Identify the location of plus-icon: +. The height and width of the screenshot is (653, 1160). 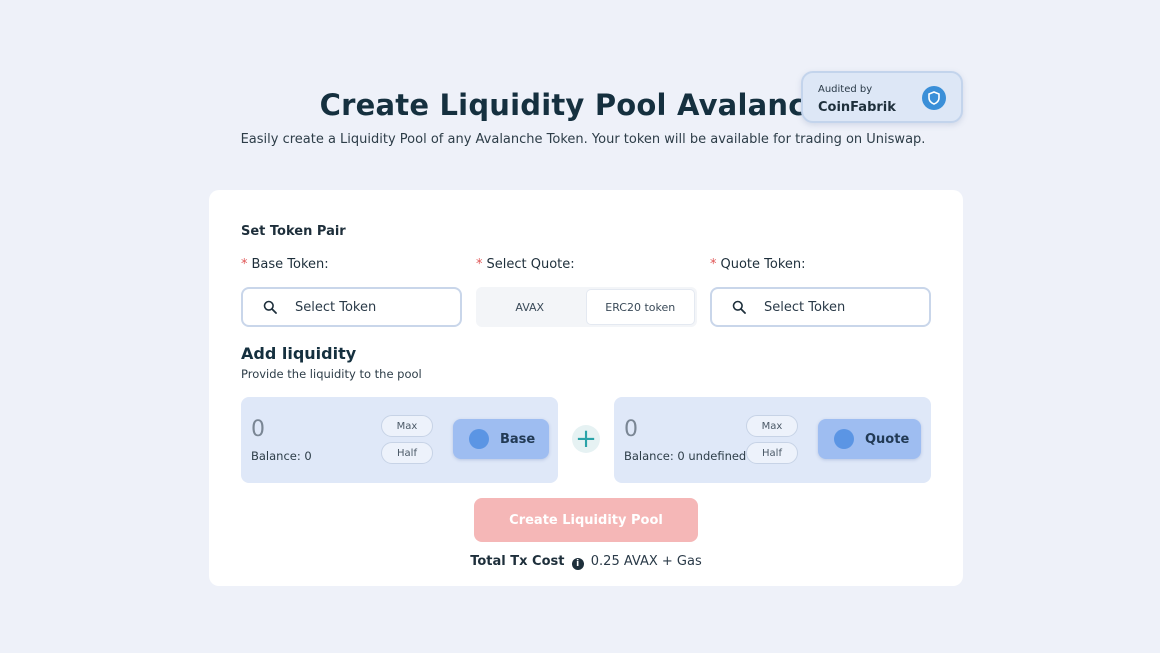
(586, 439).